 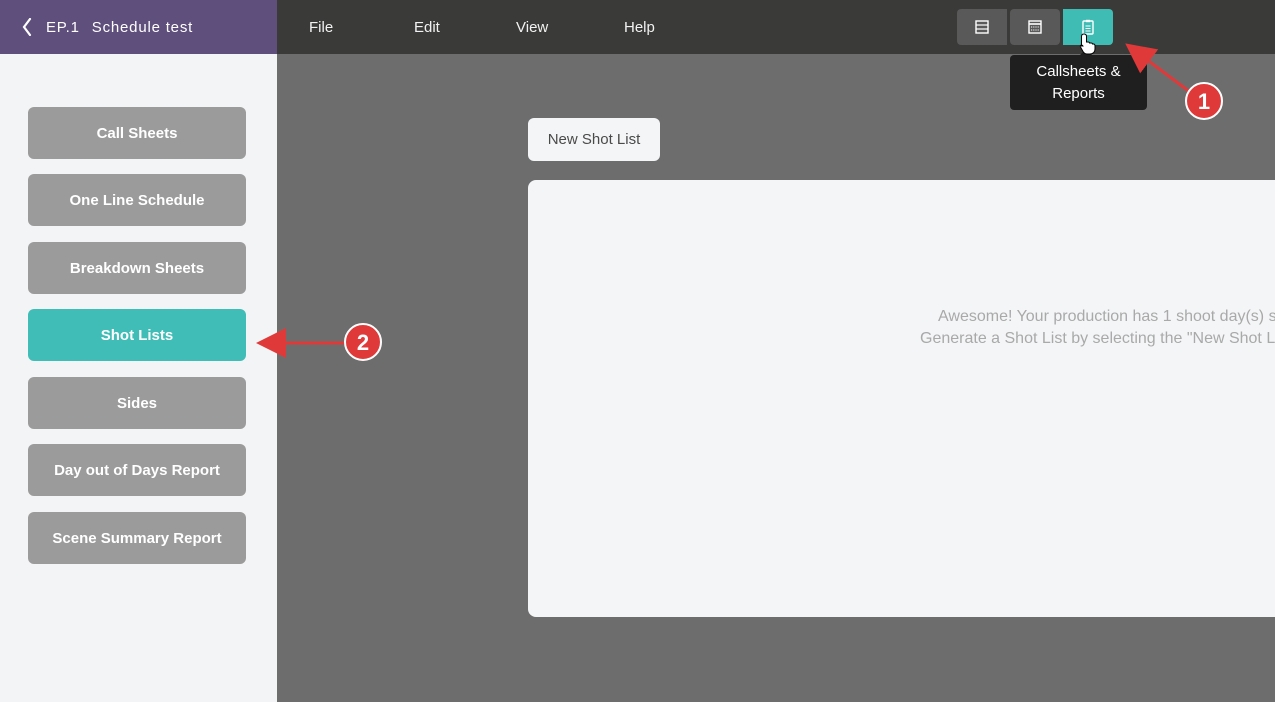 I want to click on annotation-badge-1: 1, so click(x=1204, y=101).